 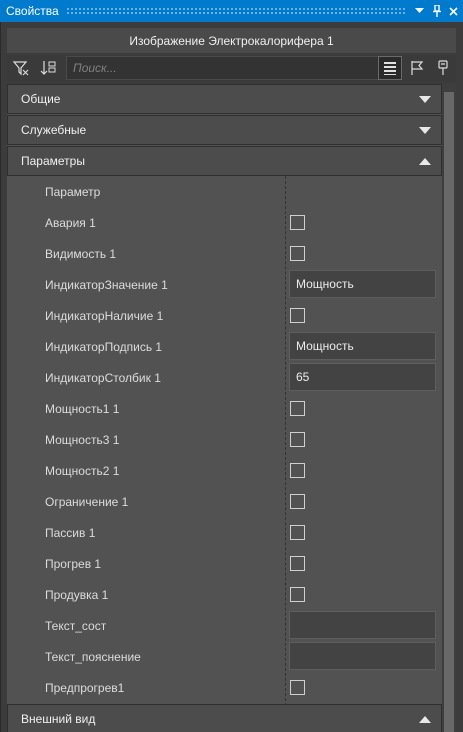 What do you see at coordinates (76, 625) in the screenshot?
I see `property-label: Текст_сост` at bounding box center [76, 625].